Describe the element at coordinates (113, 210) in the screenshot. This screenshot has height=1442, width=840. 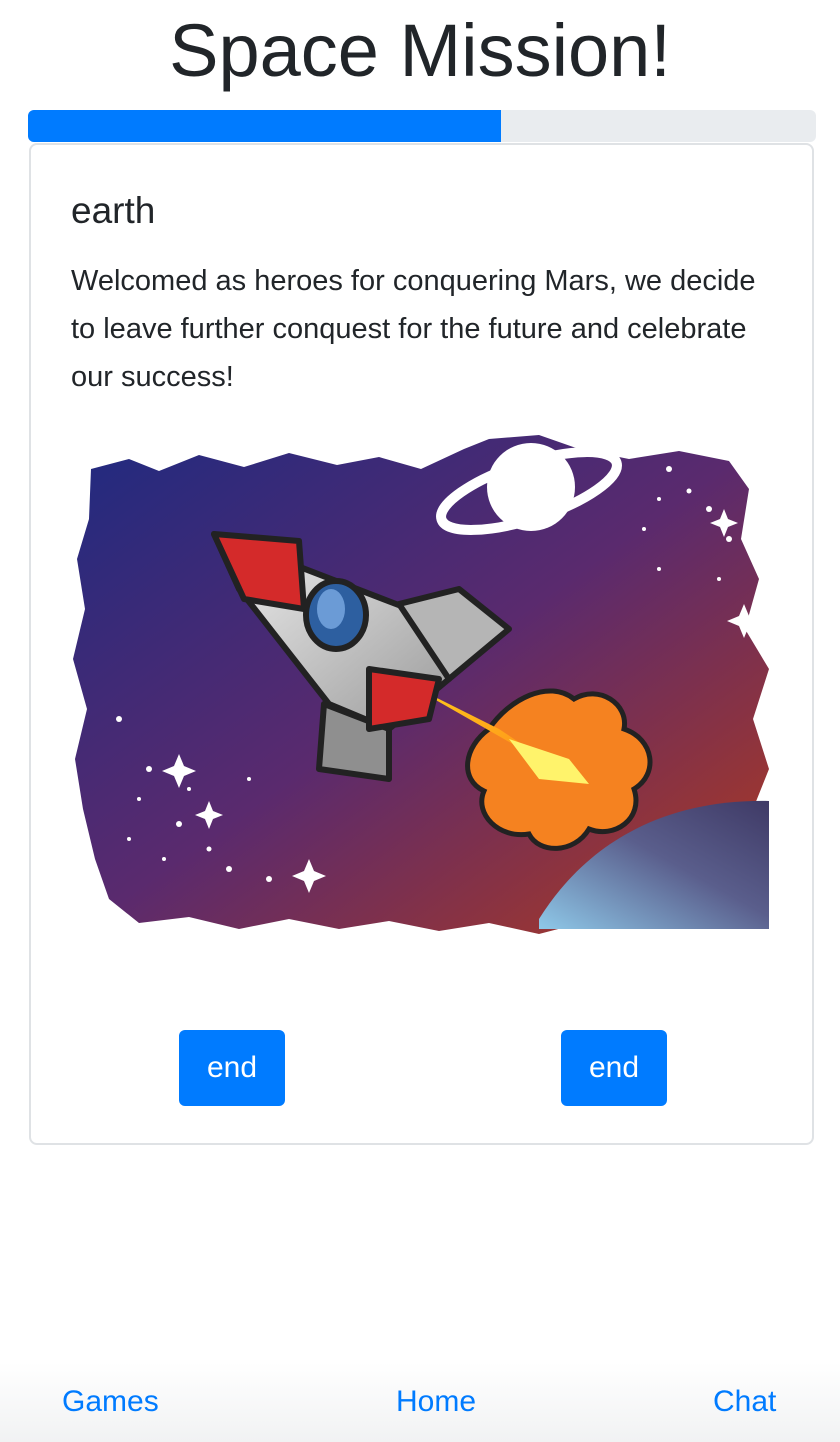
I see `card-title: earth` at that location.